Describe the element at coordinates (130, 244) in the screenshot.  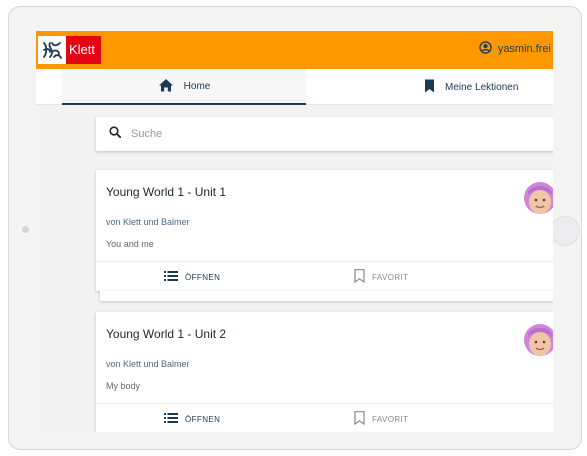
I see `lesson-subtitle: You and me` at that location.